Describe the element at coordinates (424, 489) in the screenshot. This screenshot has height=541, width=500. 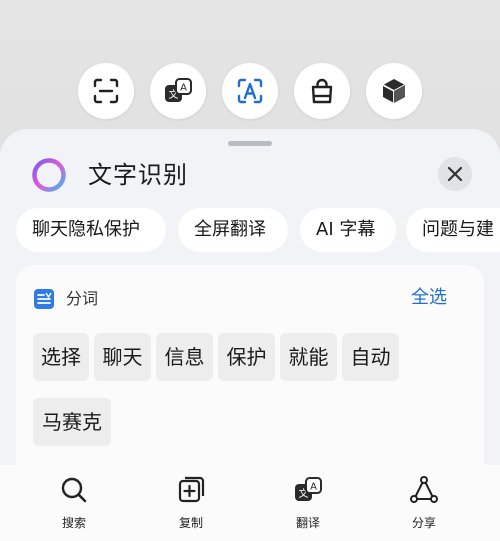
I see `share-icon` at that location.